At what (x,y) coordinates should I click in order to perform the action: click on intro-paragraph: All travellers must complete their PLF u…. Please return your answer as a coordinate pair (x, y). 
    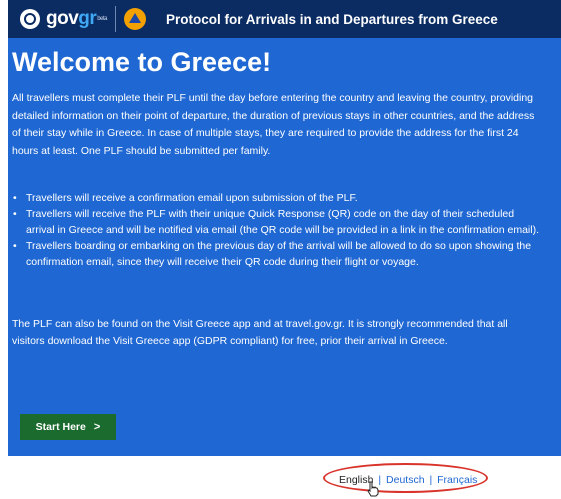
    Looking at the image, I should click on (273, 124).